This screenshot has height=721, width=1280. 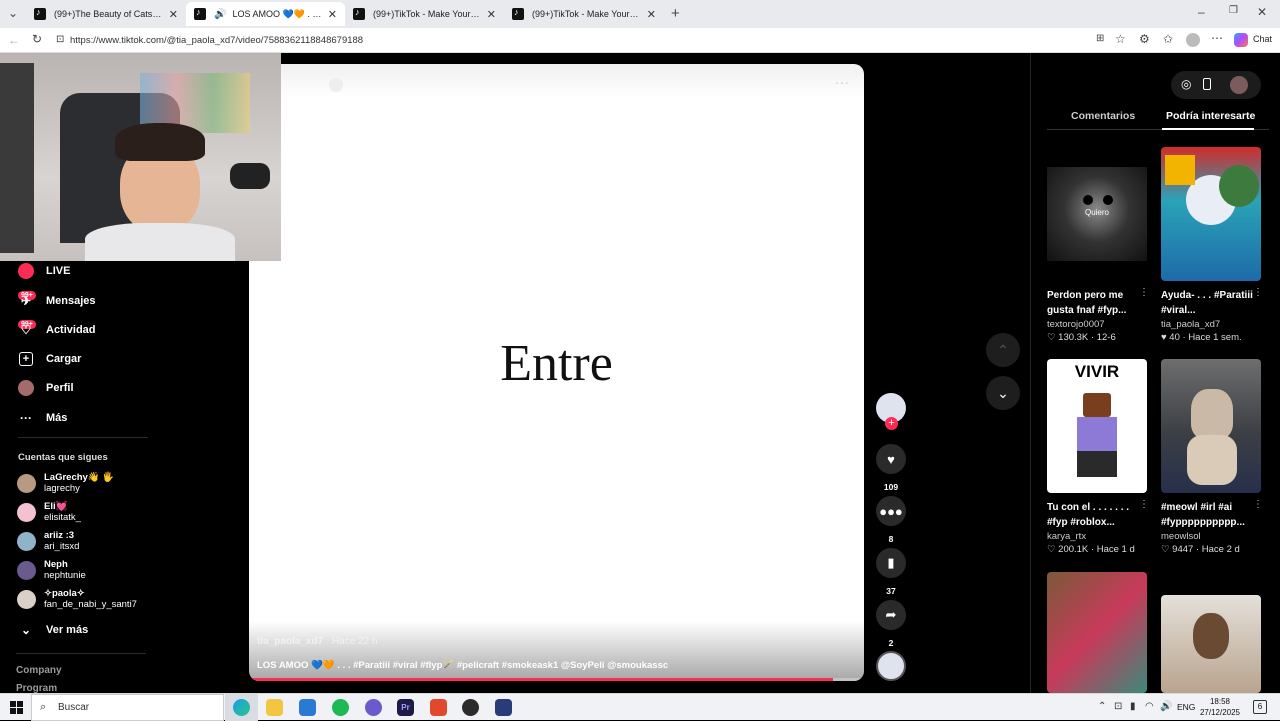 What do you see at coordinates (1100, 38) in the screenshot?
I see `reader-view-icon: ⊞` at bounding box center [1100, 38].